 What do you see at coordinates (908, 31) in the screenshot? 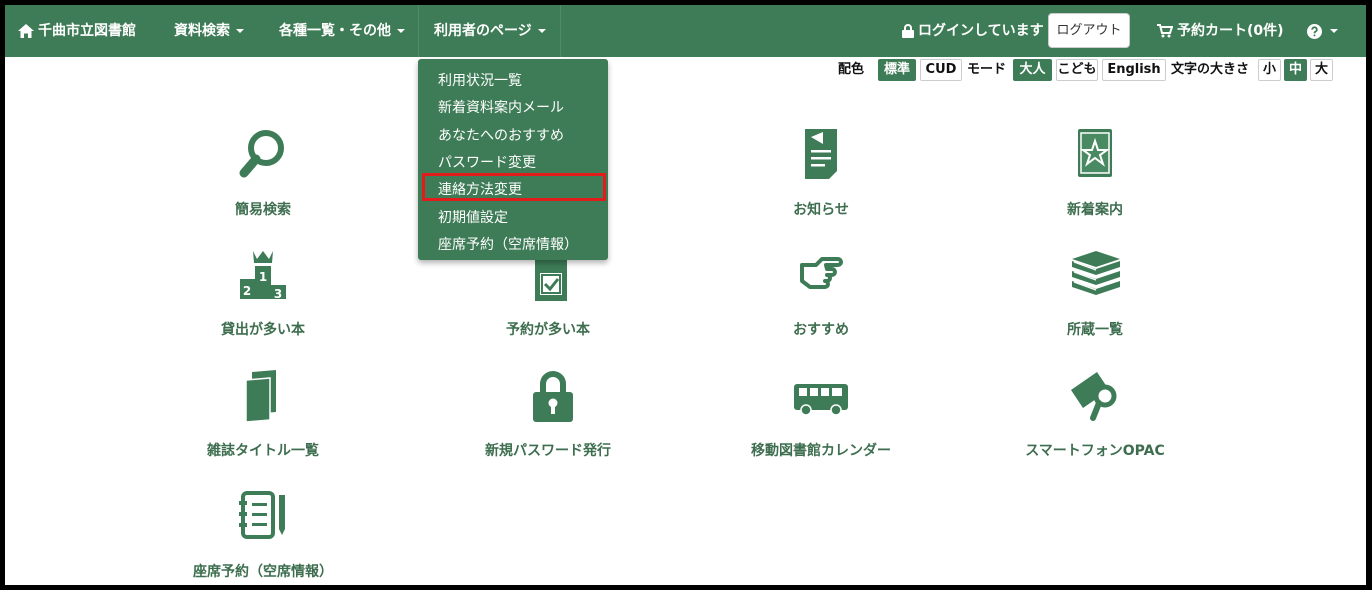
I see `lock-icon` at bounding box center [908, 31].